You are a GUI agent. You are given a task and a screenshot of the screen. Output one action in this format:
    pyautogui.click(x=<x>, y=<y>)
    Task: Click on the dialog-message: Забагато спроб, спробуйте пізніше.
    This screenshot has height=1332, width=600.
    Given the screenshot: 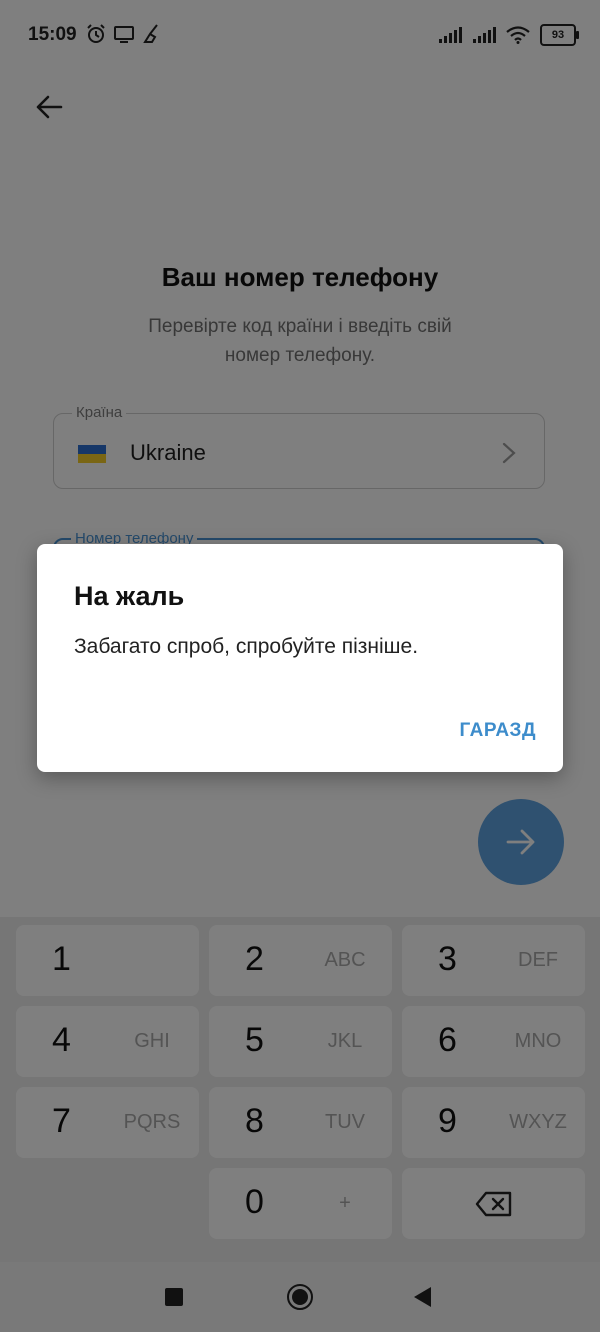 What is the action you would take?
    pyautogui.click(x=246, y=646)
    